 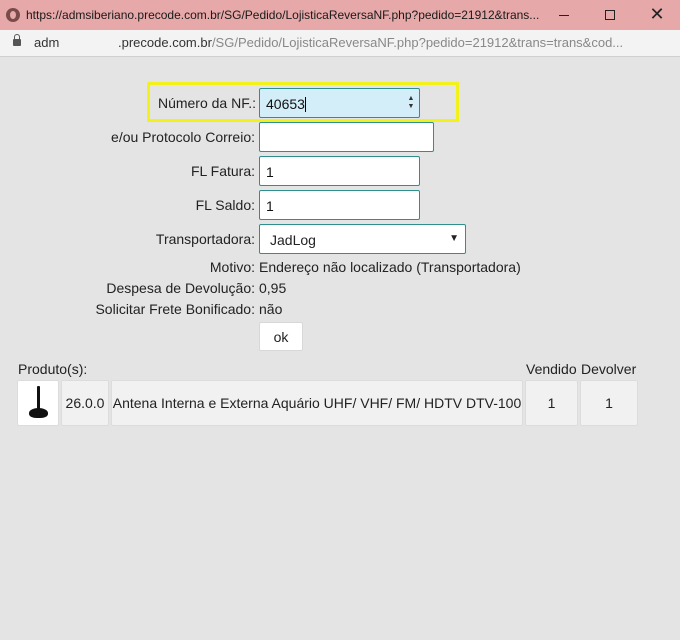 What do you see at coordinates (53, 369) in the screenshot?
I see `products-header-label: Produto(s):` at bounding box center [53, 369].